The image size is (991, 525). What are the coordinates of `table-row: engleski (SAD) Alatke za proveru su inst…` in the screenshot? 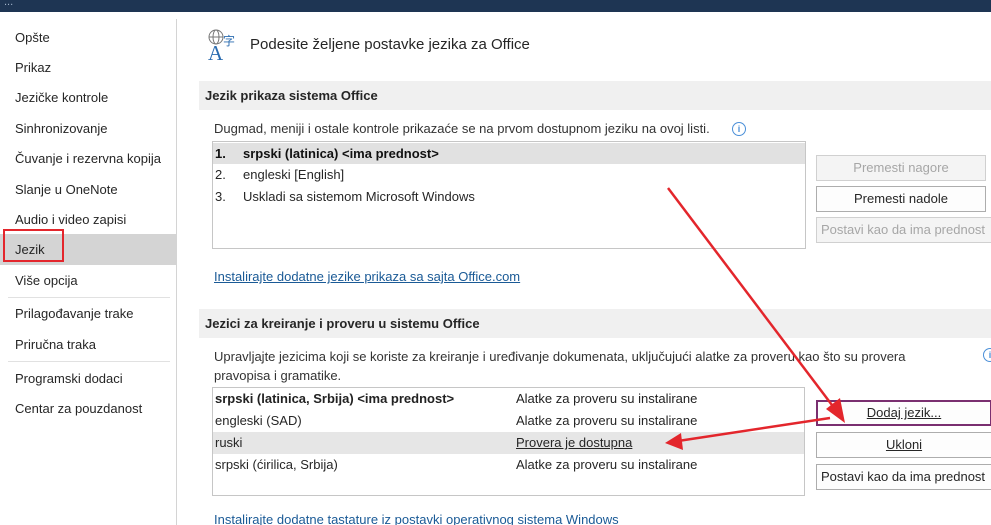 It's located at (508, 421).